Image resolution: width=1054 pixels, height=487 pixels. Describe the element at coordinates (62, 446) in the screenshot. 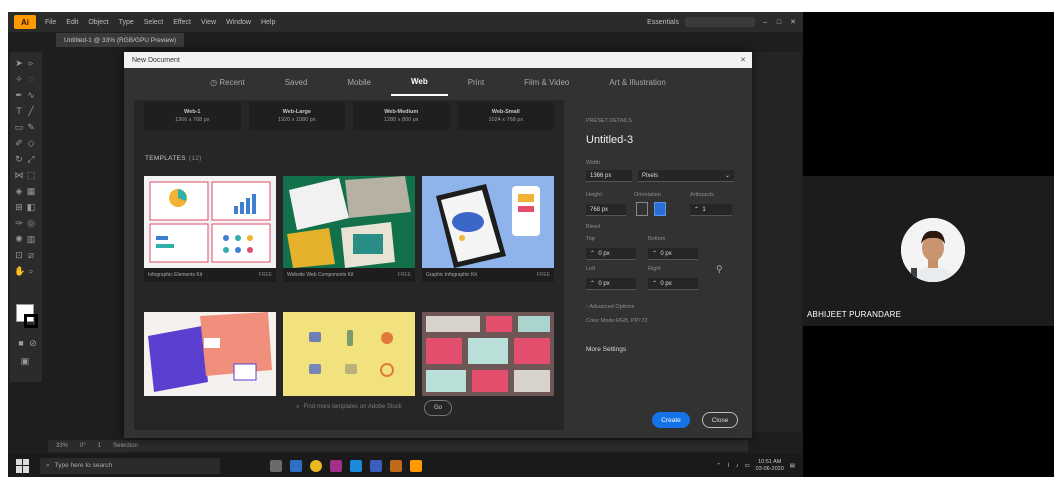

I see `zoom-level: 33%` at that location.